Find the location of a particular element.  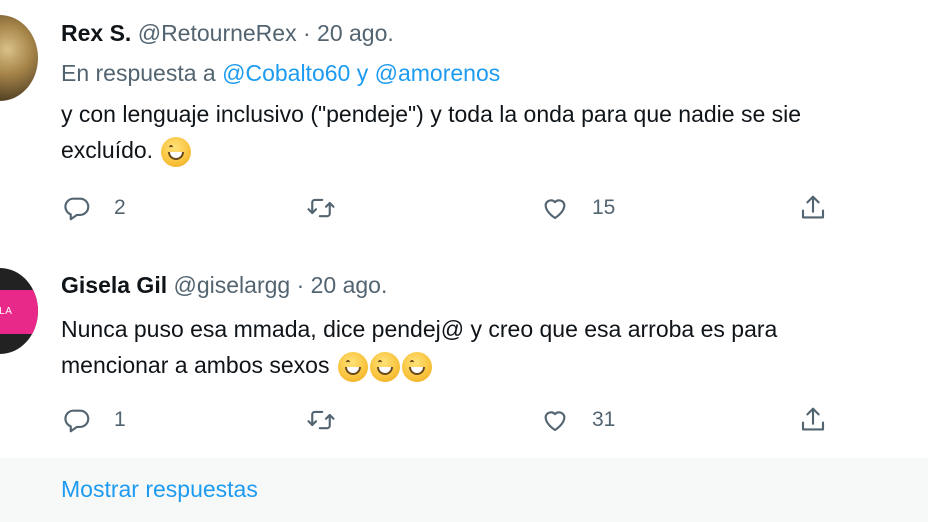

show-replies-link: Mostrar respuestas is located at coordinates (159, 489).